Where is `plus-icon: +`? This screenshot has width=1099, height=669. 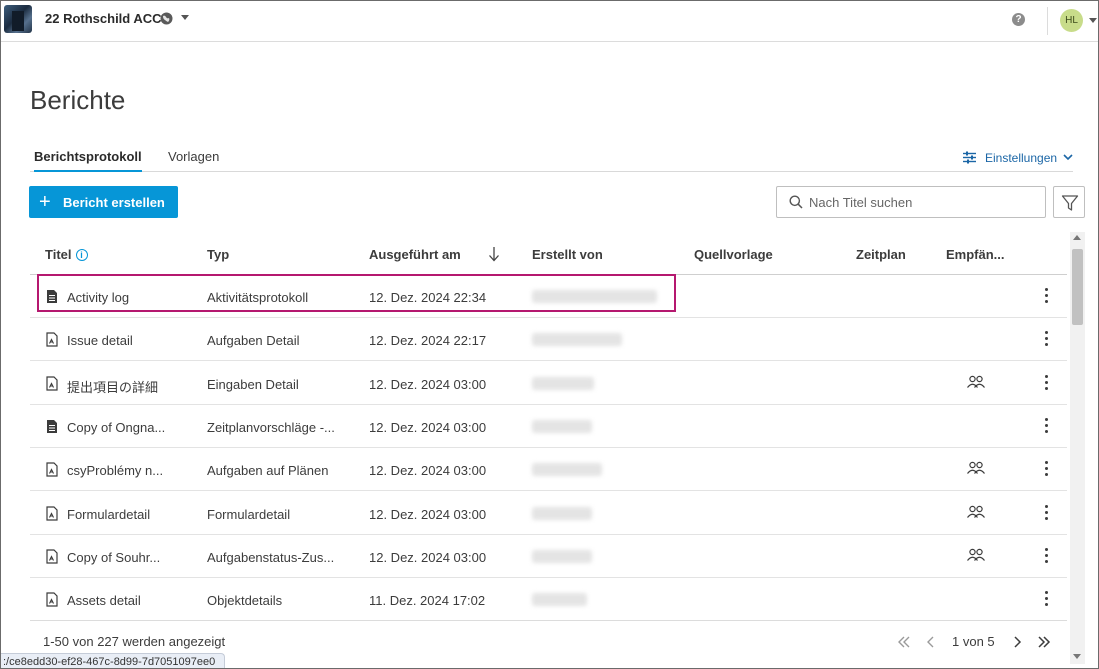
plus-icon: + is located at coordinates (45, 202).